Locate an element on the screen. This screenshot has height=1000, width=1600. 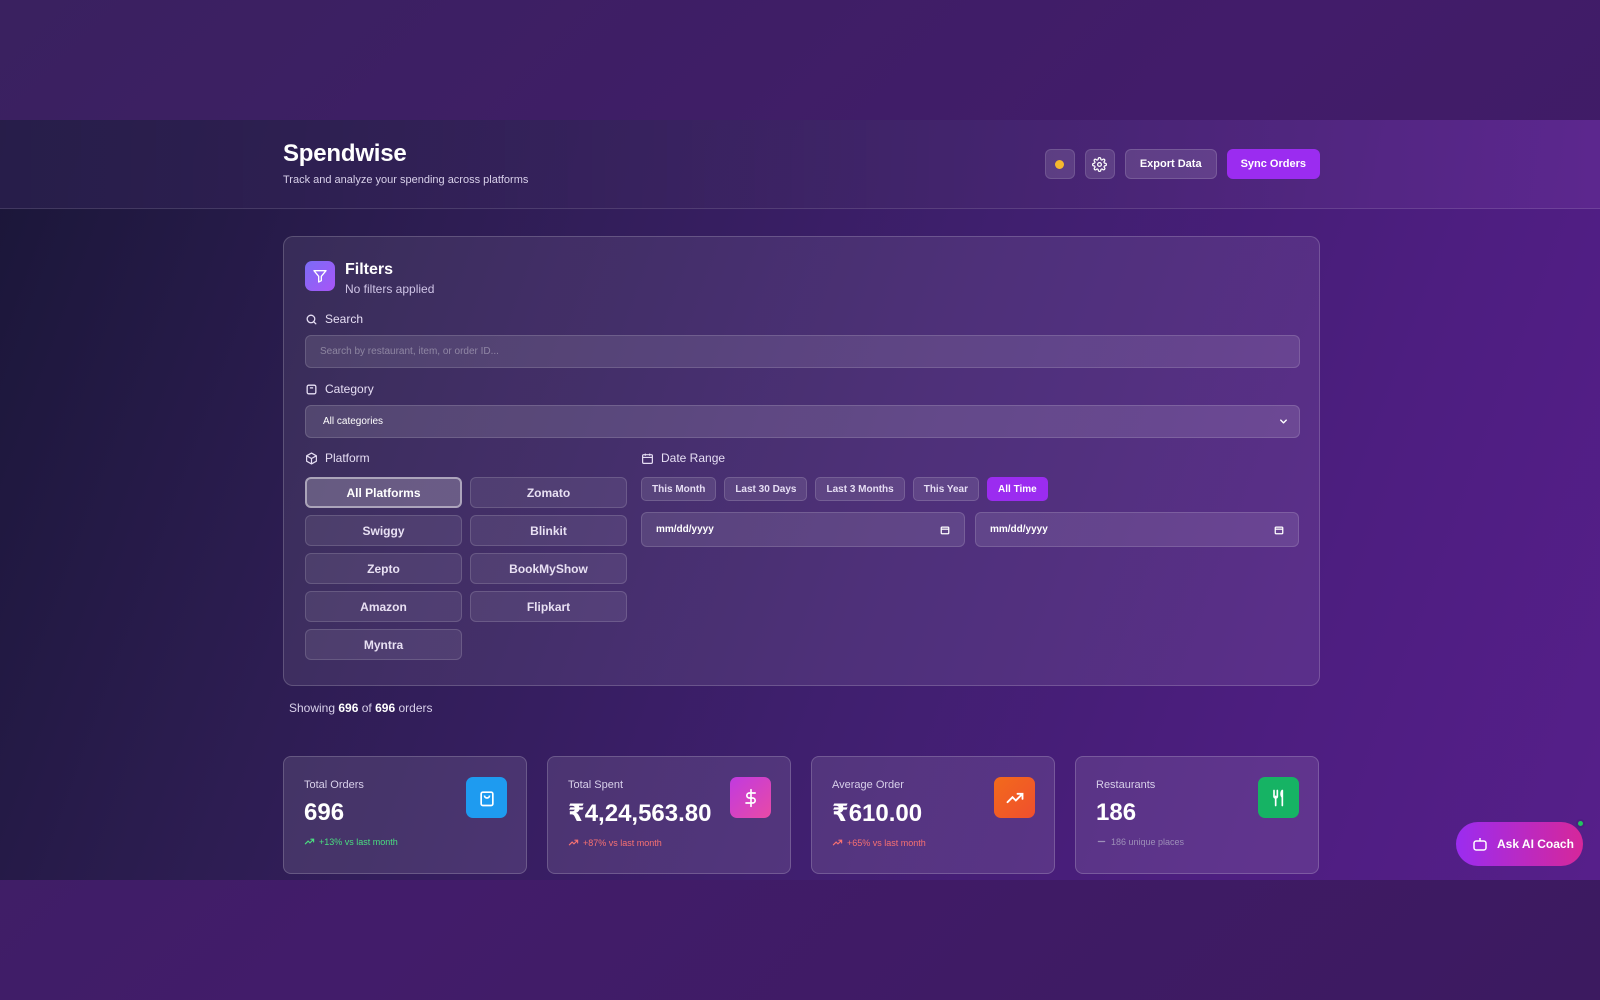
filters-status: No filters applied is located at coordinates (390, 289).